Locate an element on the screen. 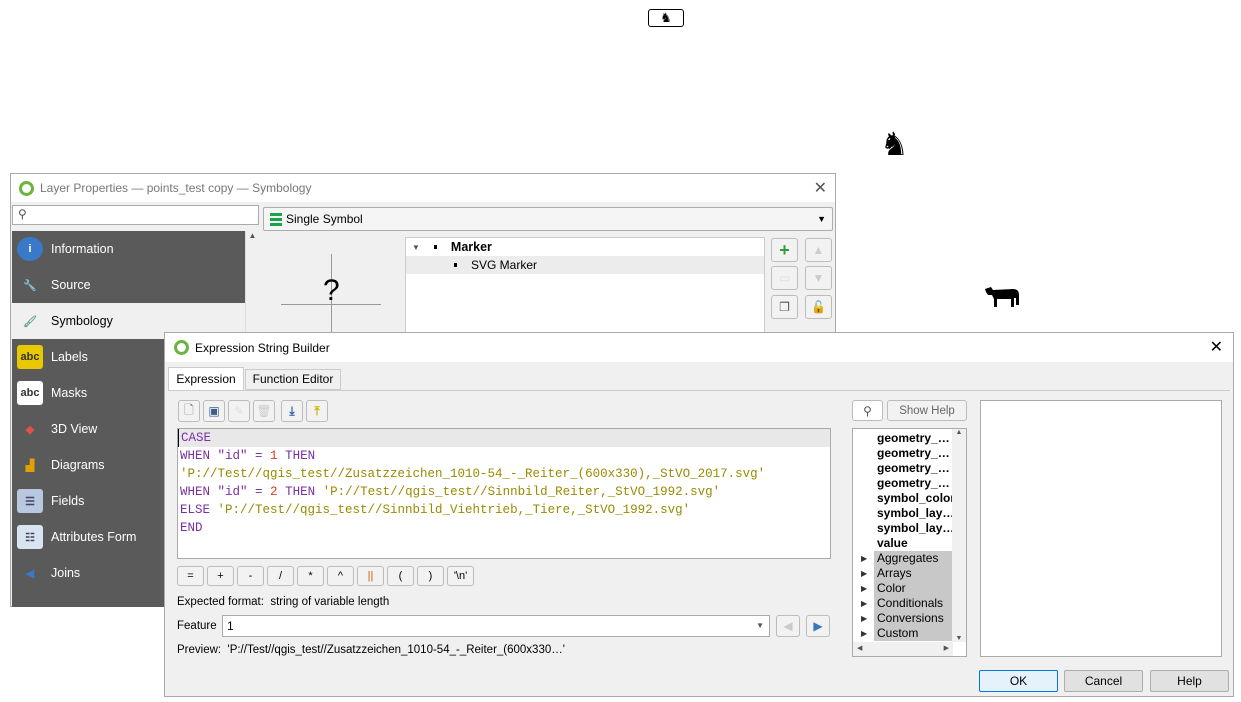 The height and width of the screenshot is (702, 1241). symbology-icon: 🖌 is located at coordinates (30, 321).